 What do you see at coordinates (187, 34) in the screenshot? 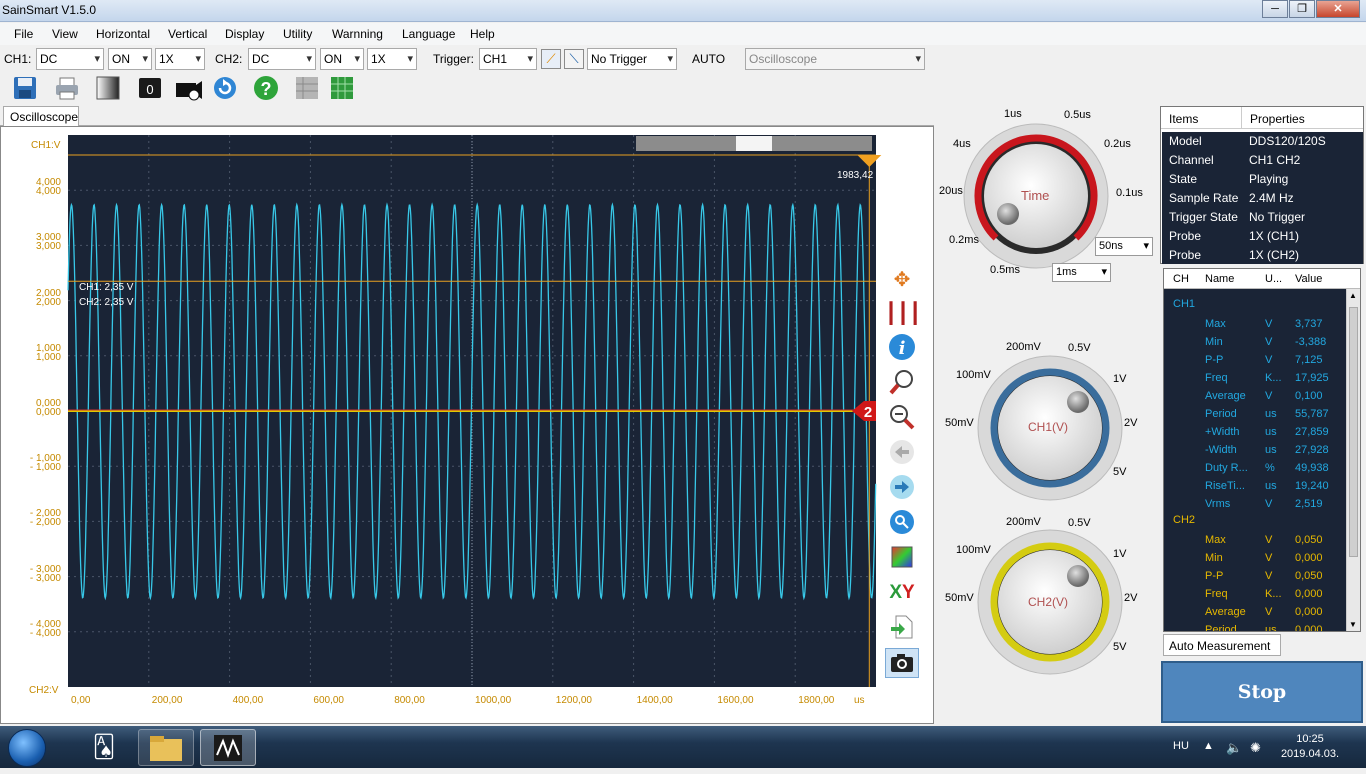
I see `menu-vertical: Vertical` at bounding box center [187, 34].